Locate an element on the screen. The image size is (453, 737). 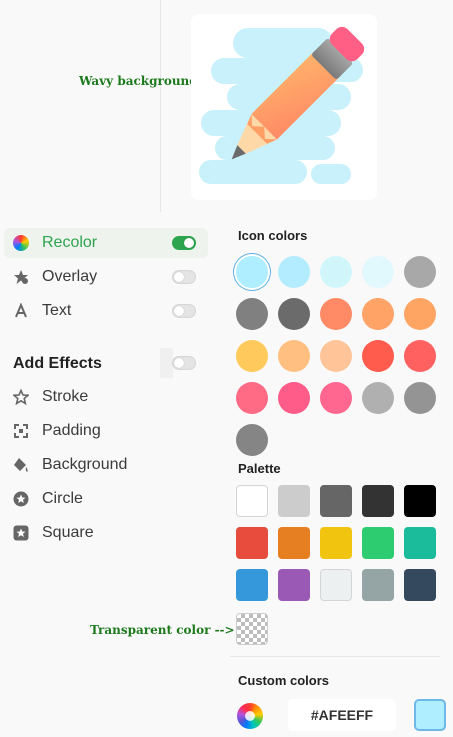
palette-title: Palette is located at coordinates (259, 468).